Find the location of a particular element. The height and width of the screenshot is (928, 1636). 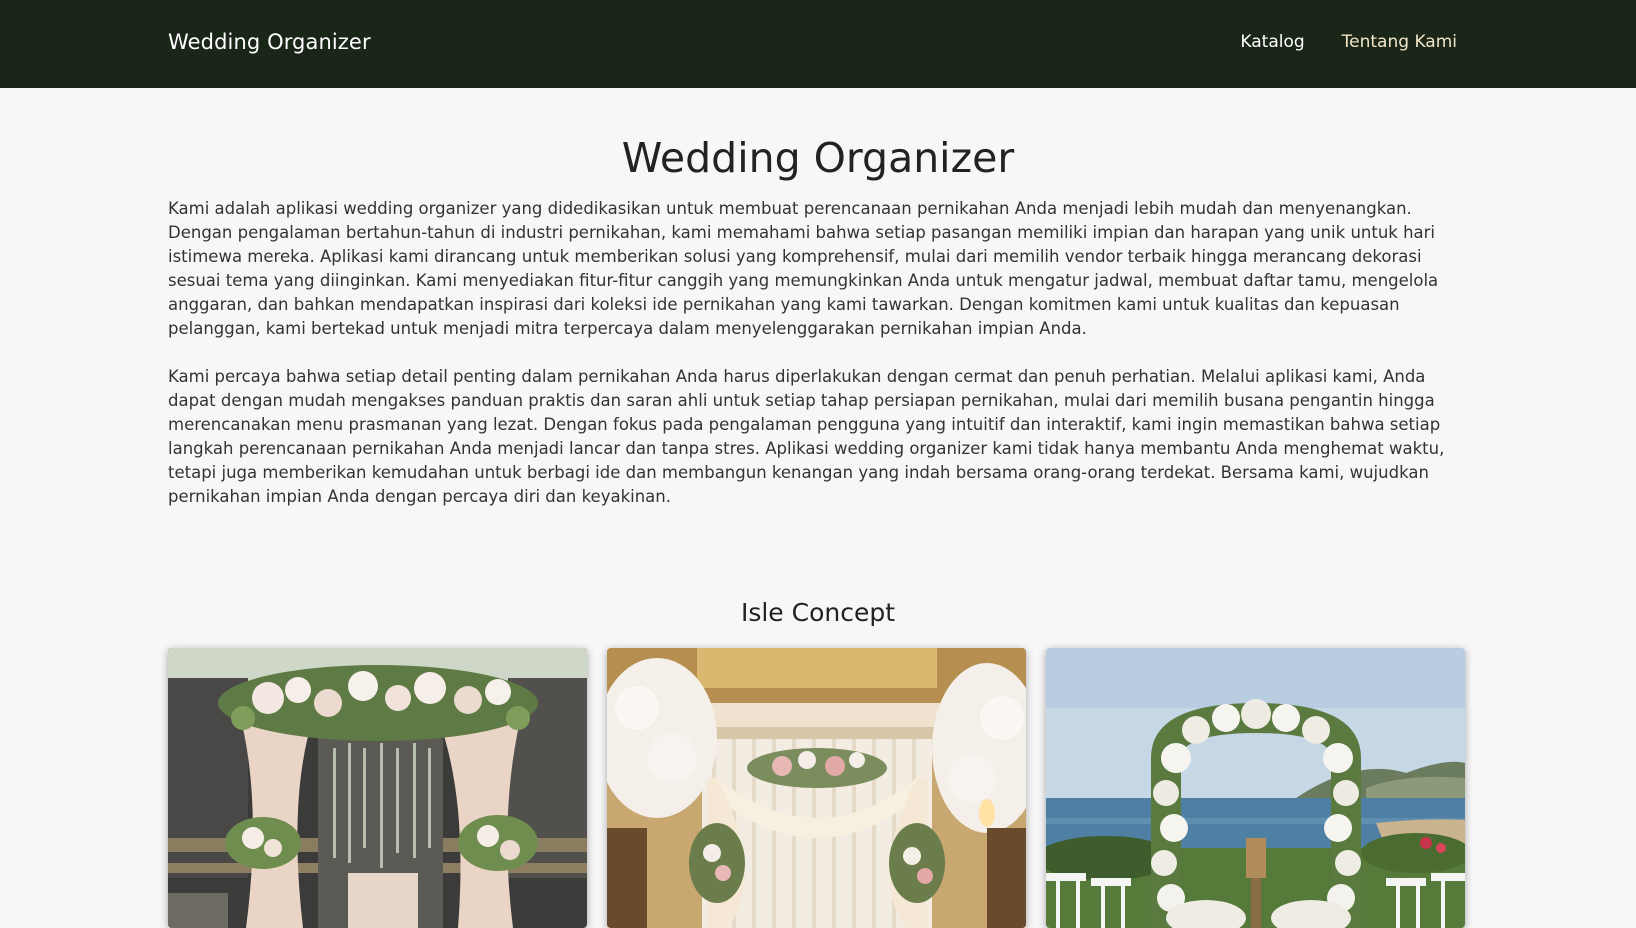

section-title-isle-concept: Isle Concept is located at coordinates (818, 612).